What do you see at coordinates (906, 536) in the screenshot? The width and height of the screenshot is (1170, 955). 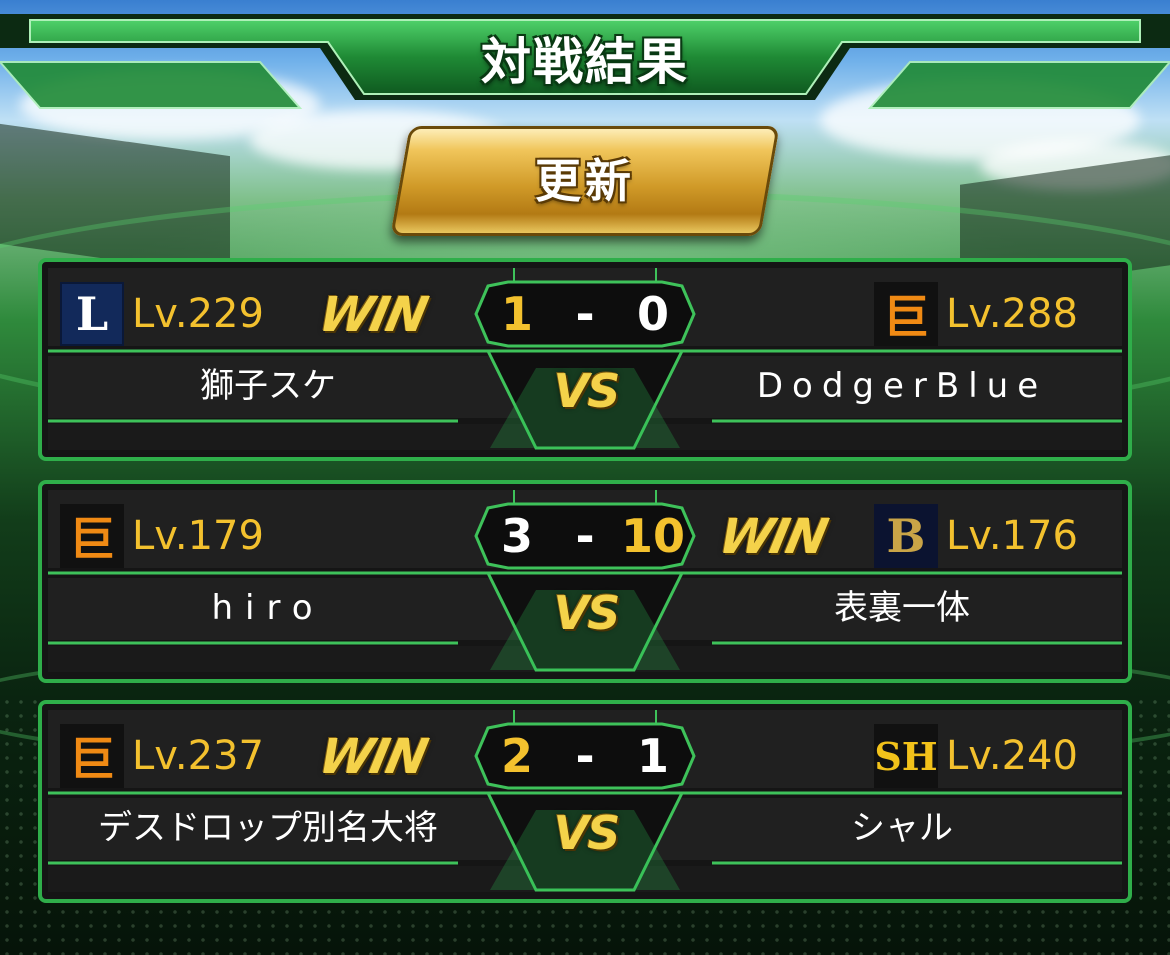 I see `buffaloes-logo-icon: B` at bounding box center [906, 536].